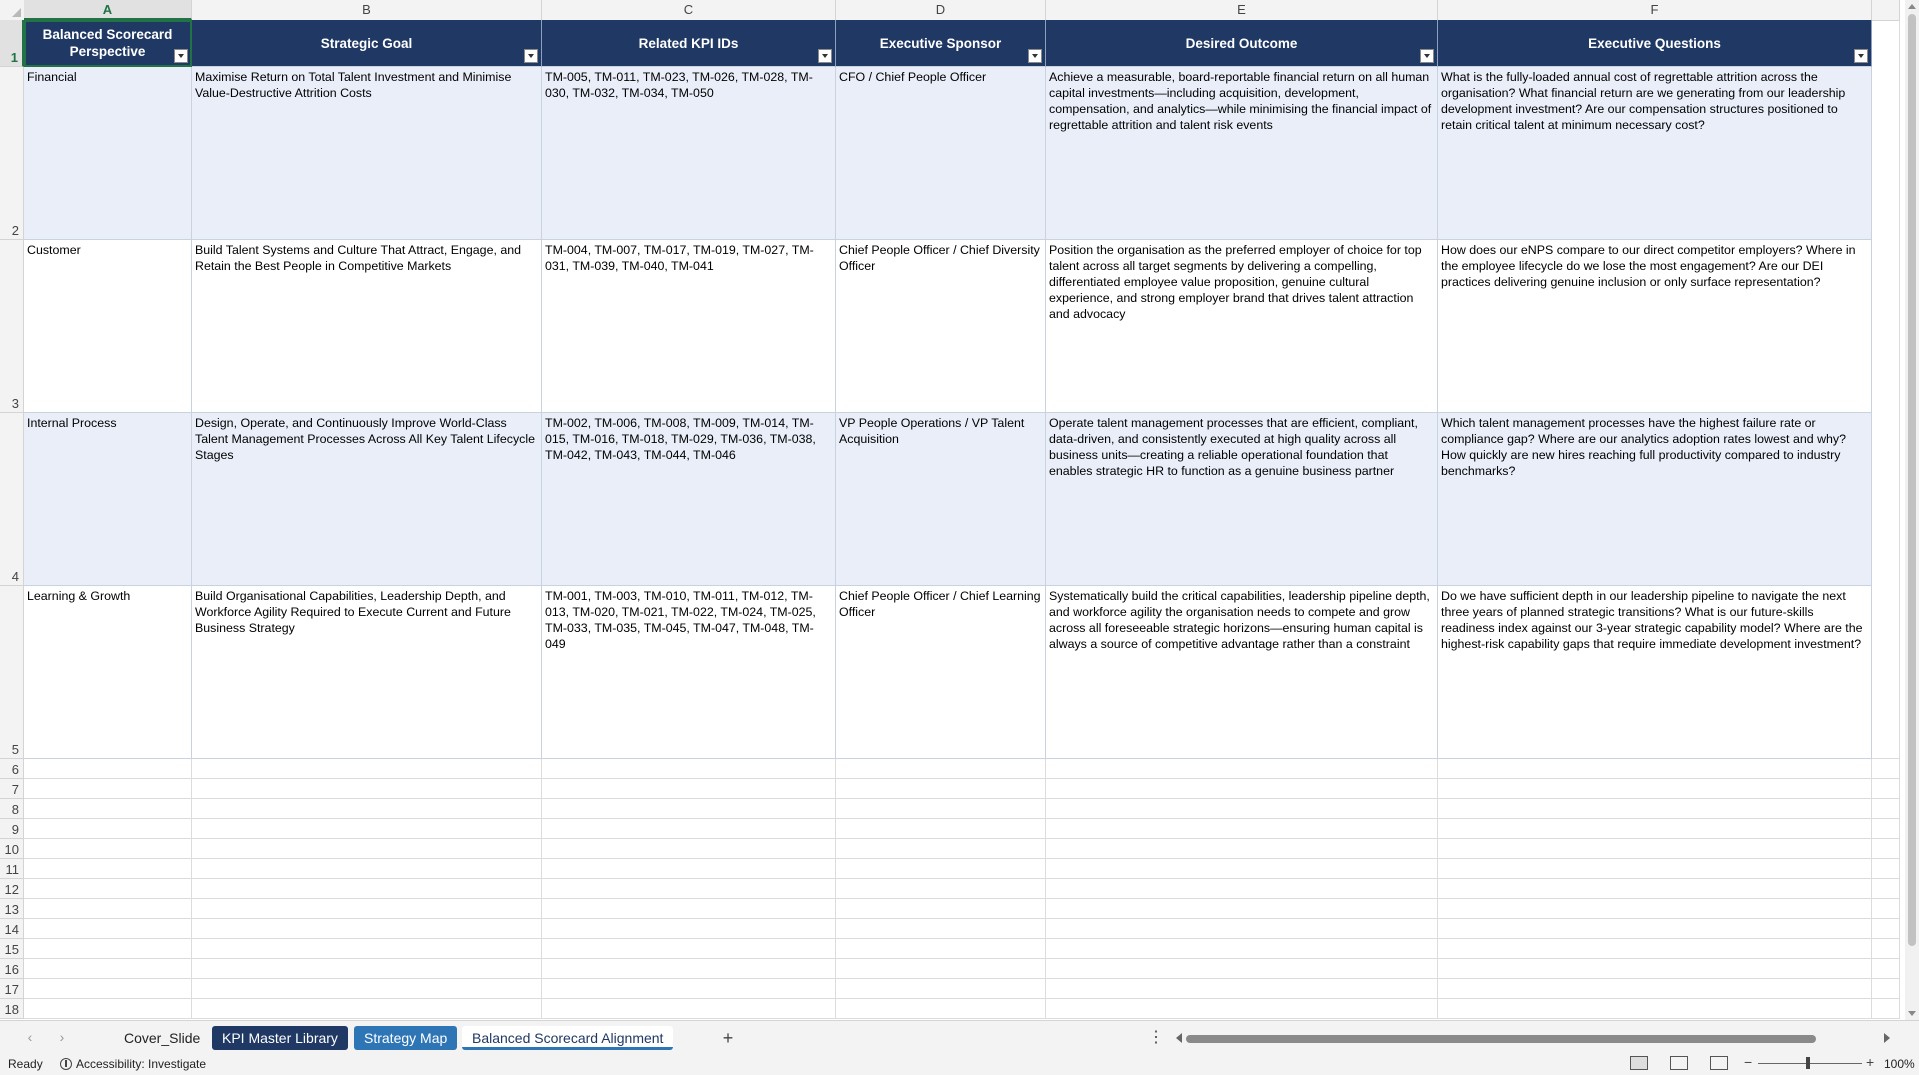 This screenshot has width=1919, height=1075. Describe the element at coordinates (12, 969) in the screenshot. I see `row-header: 16` at that location.